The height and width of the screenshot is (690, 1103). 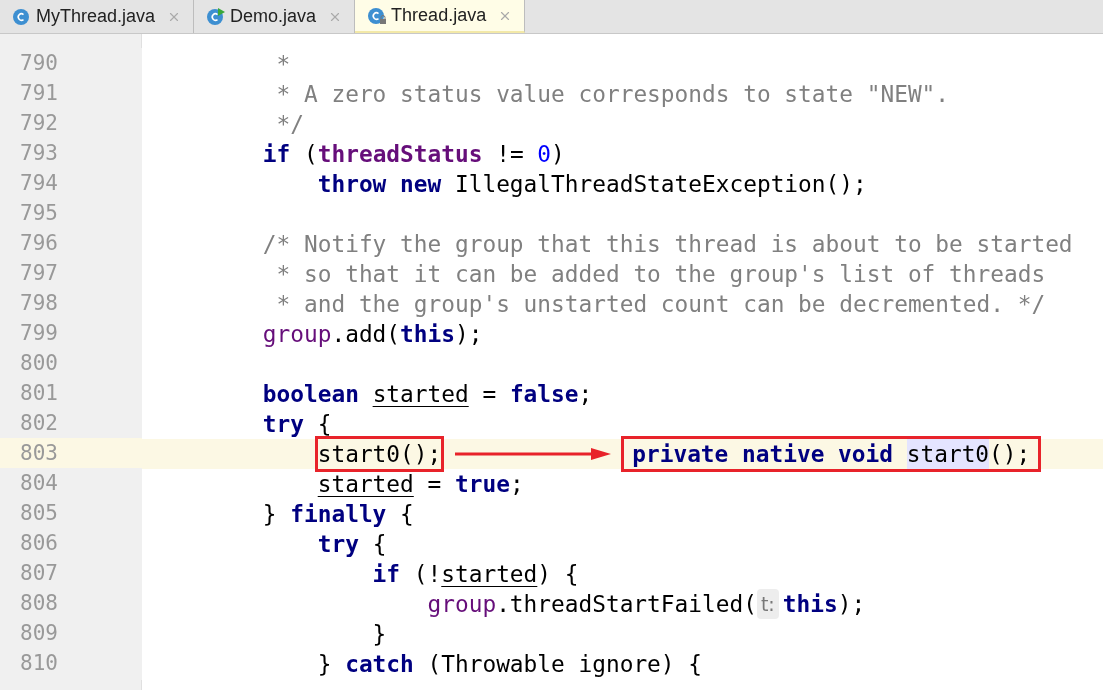 I want to click on file-tab: Thread.java, so click(x=440, y=16).